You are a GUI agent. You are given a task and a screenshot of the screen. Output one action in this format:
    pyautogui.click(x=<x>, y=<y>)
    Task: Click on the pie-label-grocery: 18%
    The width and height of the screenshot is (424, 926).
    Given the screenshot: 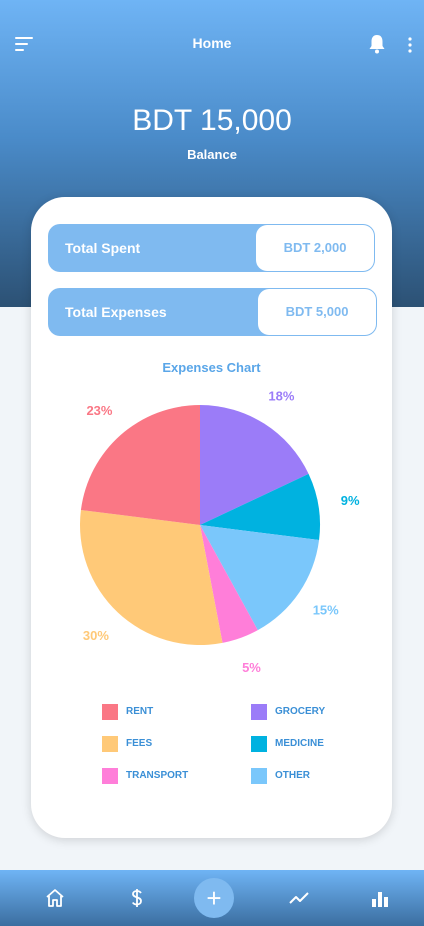 What is the action you would take?
    pyautogui.click(x=281, y=396)
    